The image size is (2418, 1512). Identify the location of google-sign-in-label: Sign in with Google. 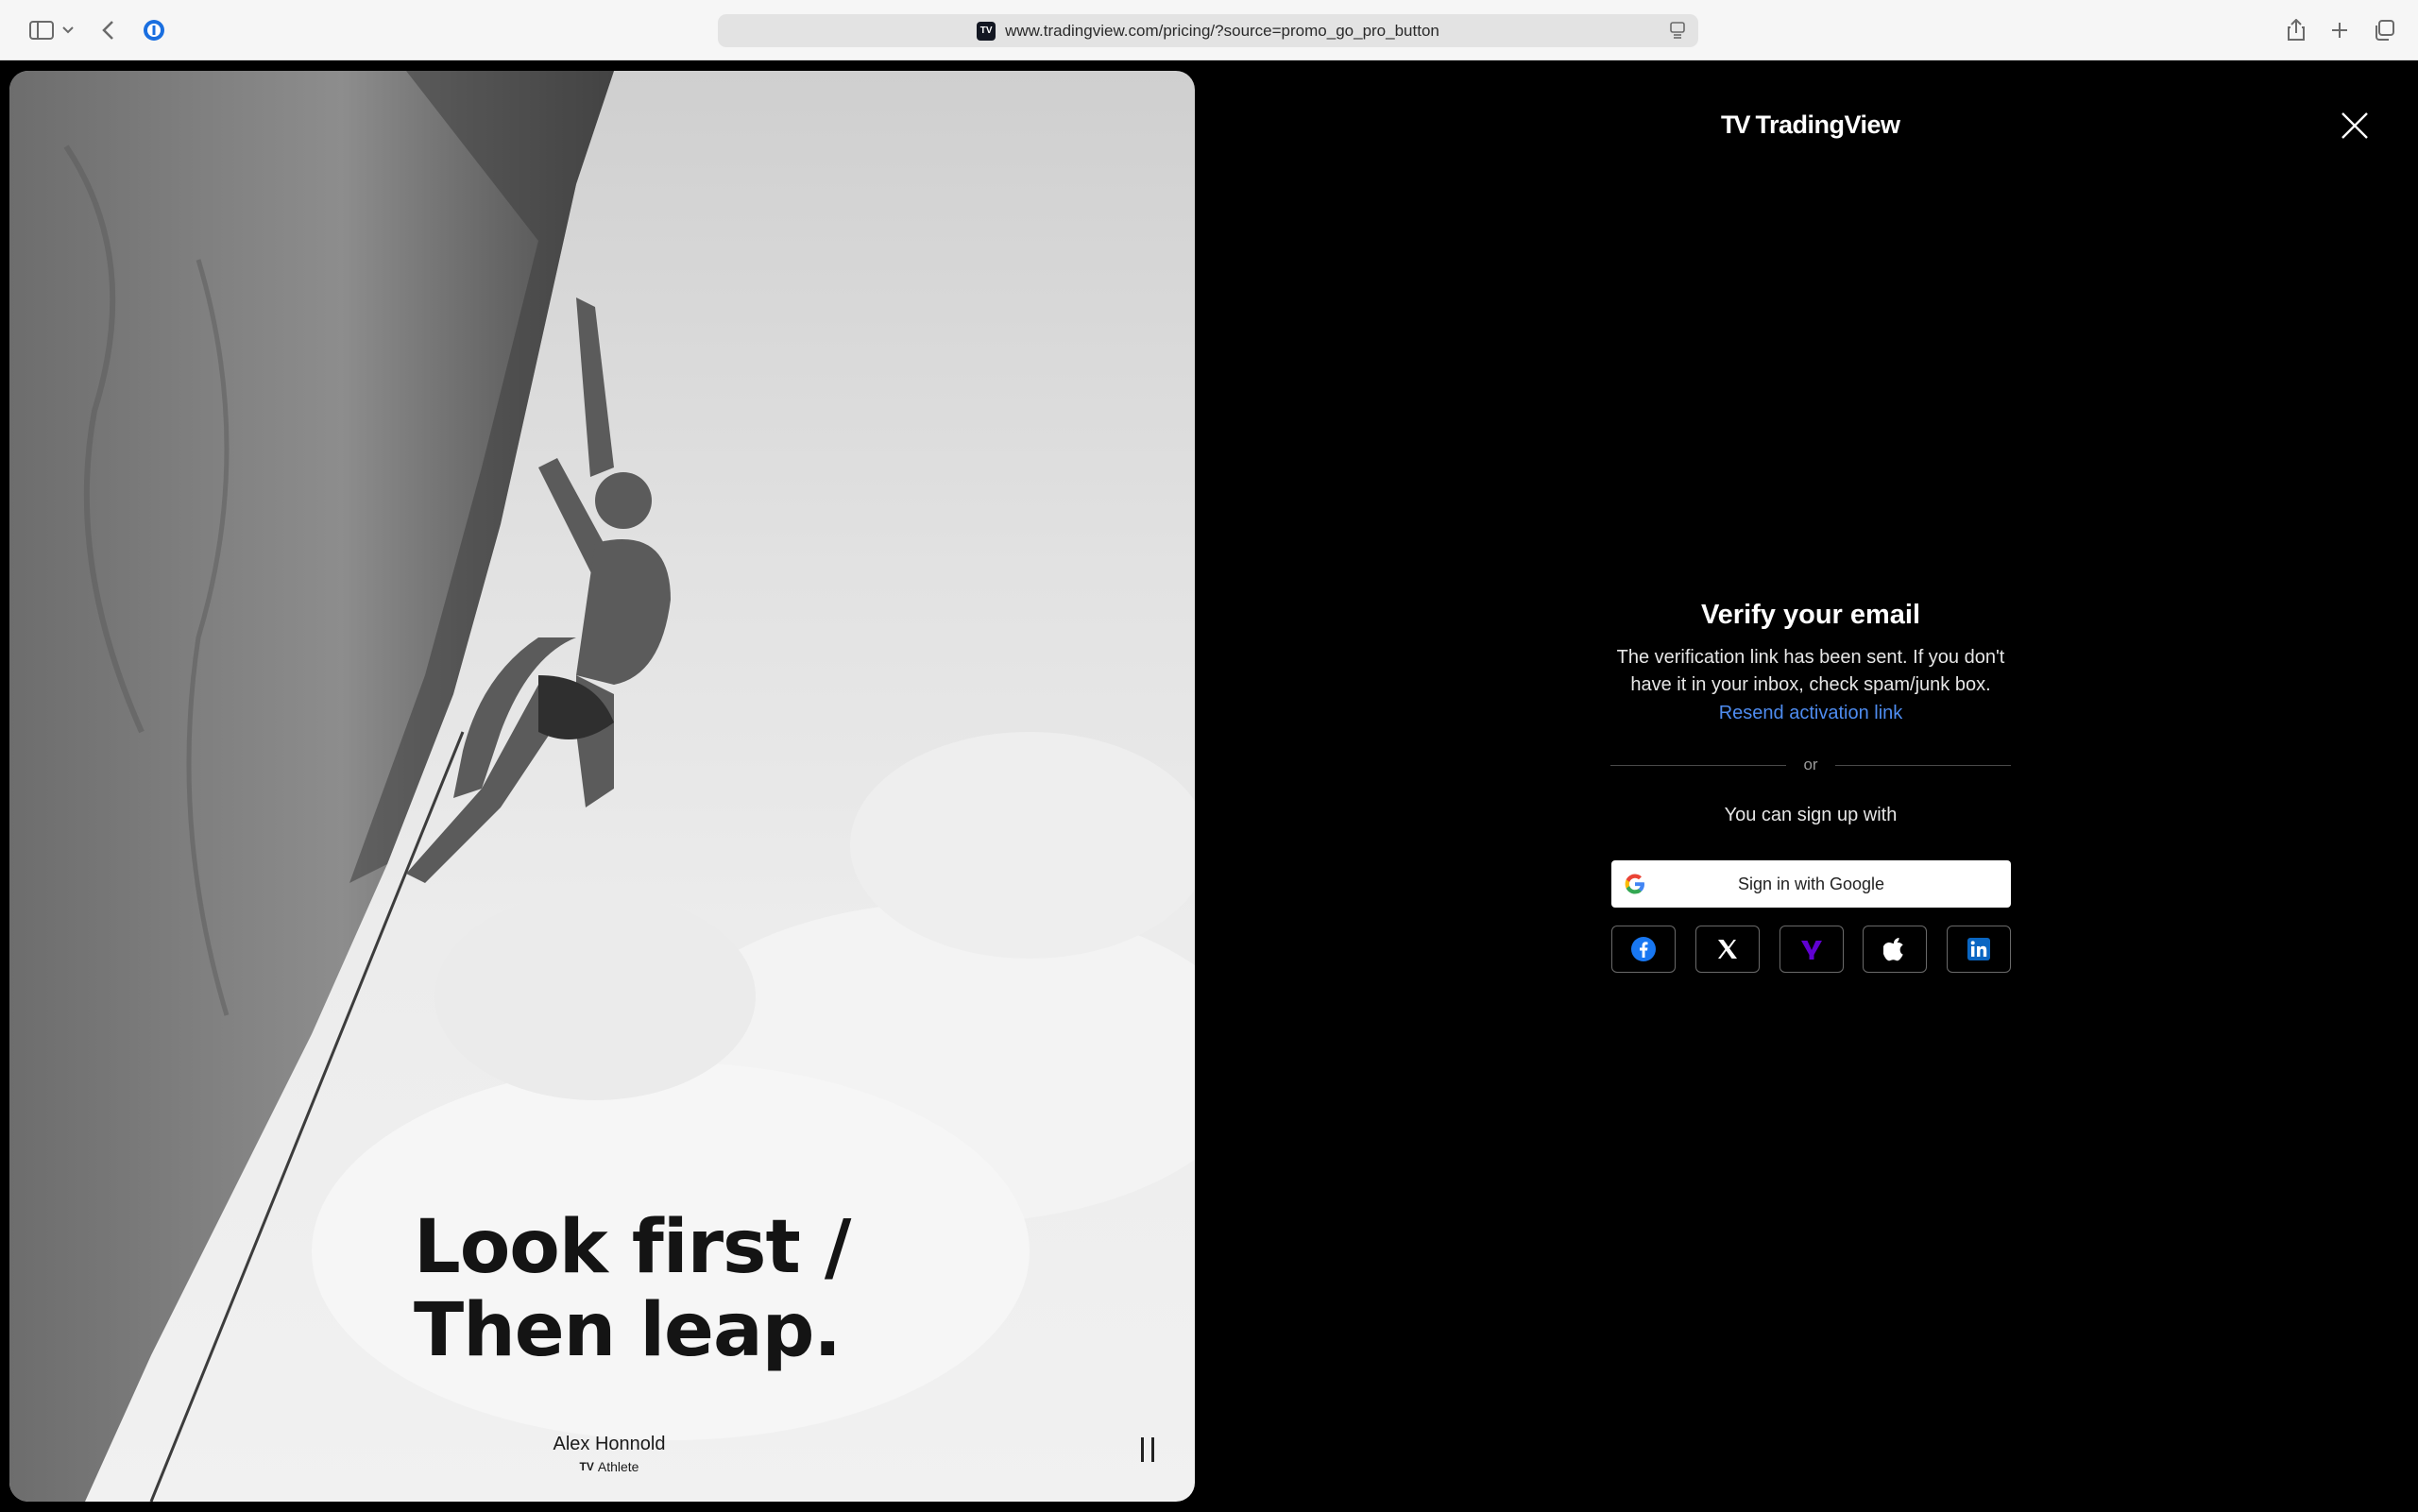
(1811, 883).